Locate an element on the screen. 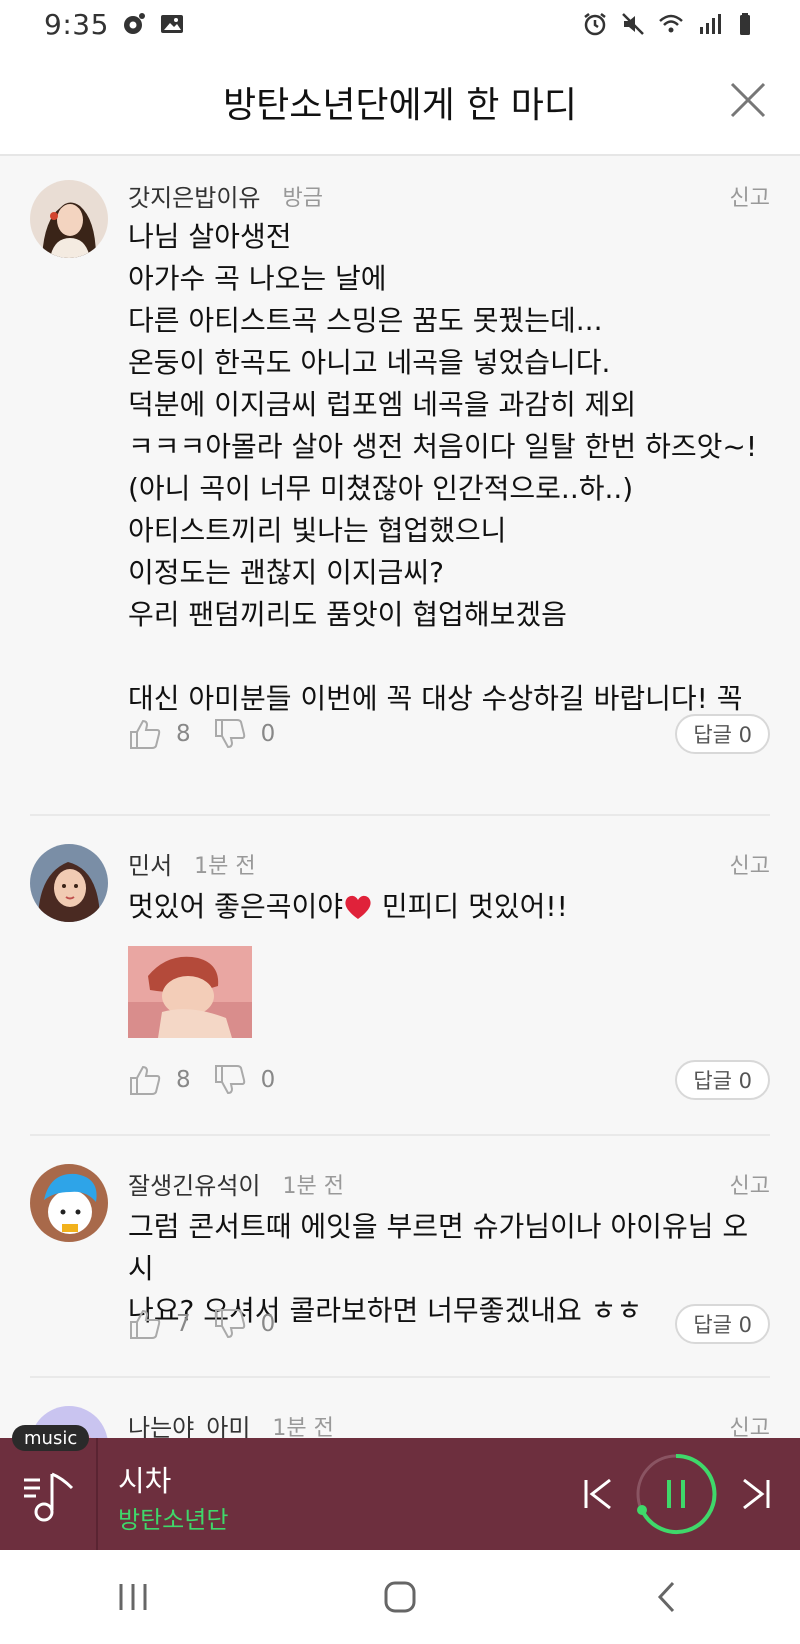  comment-meta: 민서 1분 전 신고 is located at coordinates (449, 863).